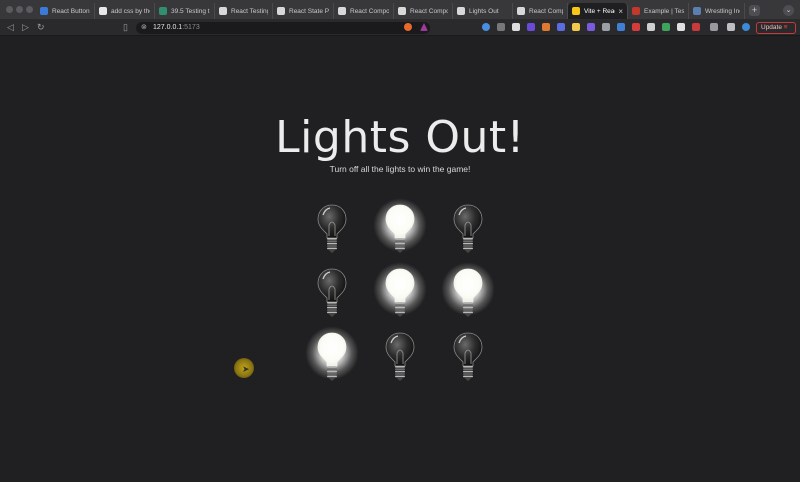 This screenshot has width=800, height=482. What do you see at coordinates (309, 11) in the screenshot?
I see `tab-title: React State Po` at bounding box center [309, 11].